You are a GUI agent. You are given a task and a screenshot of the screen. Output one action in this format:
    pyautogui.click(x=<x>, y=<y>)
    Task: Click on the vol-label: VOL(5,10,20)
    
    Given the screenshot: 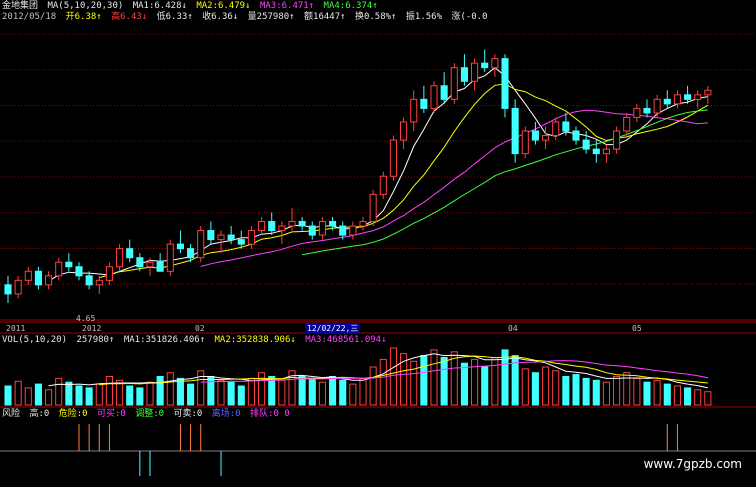 What is the action you would take?
    pyautogui.click(x=35, y=340)
    